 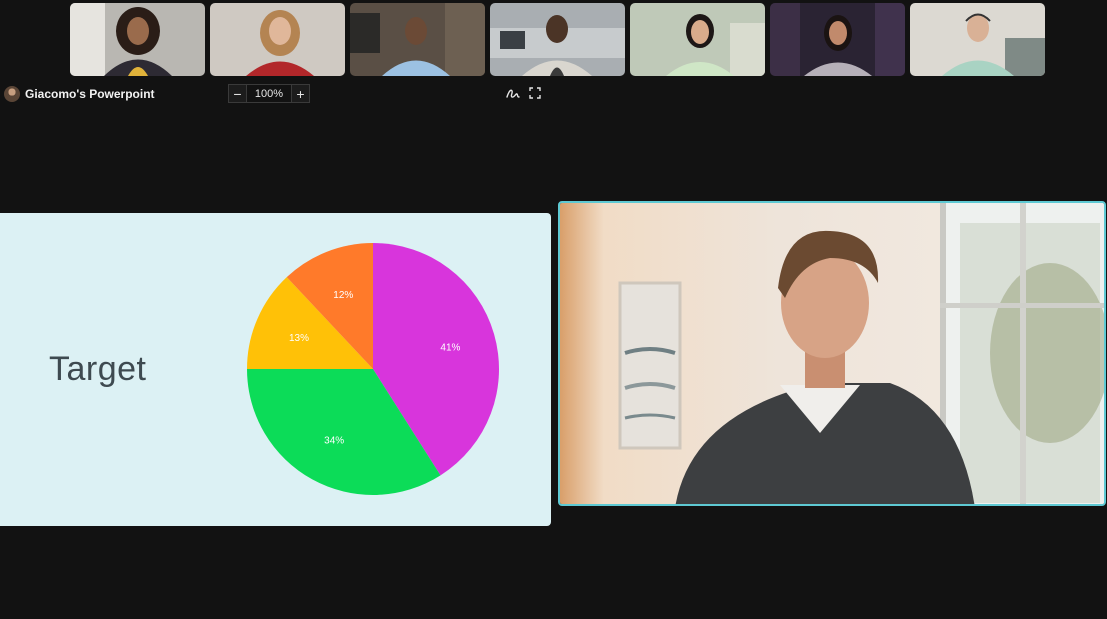 I want to click on pie-slice-label-2: 13%, so click(x=299, y=338).